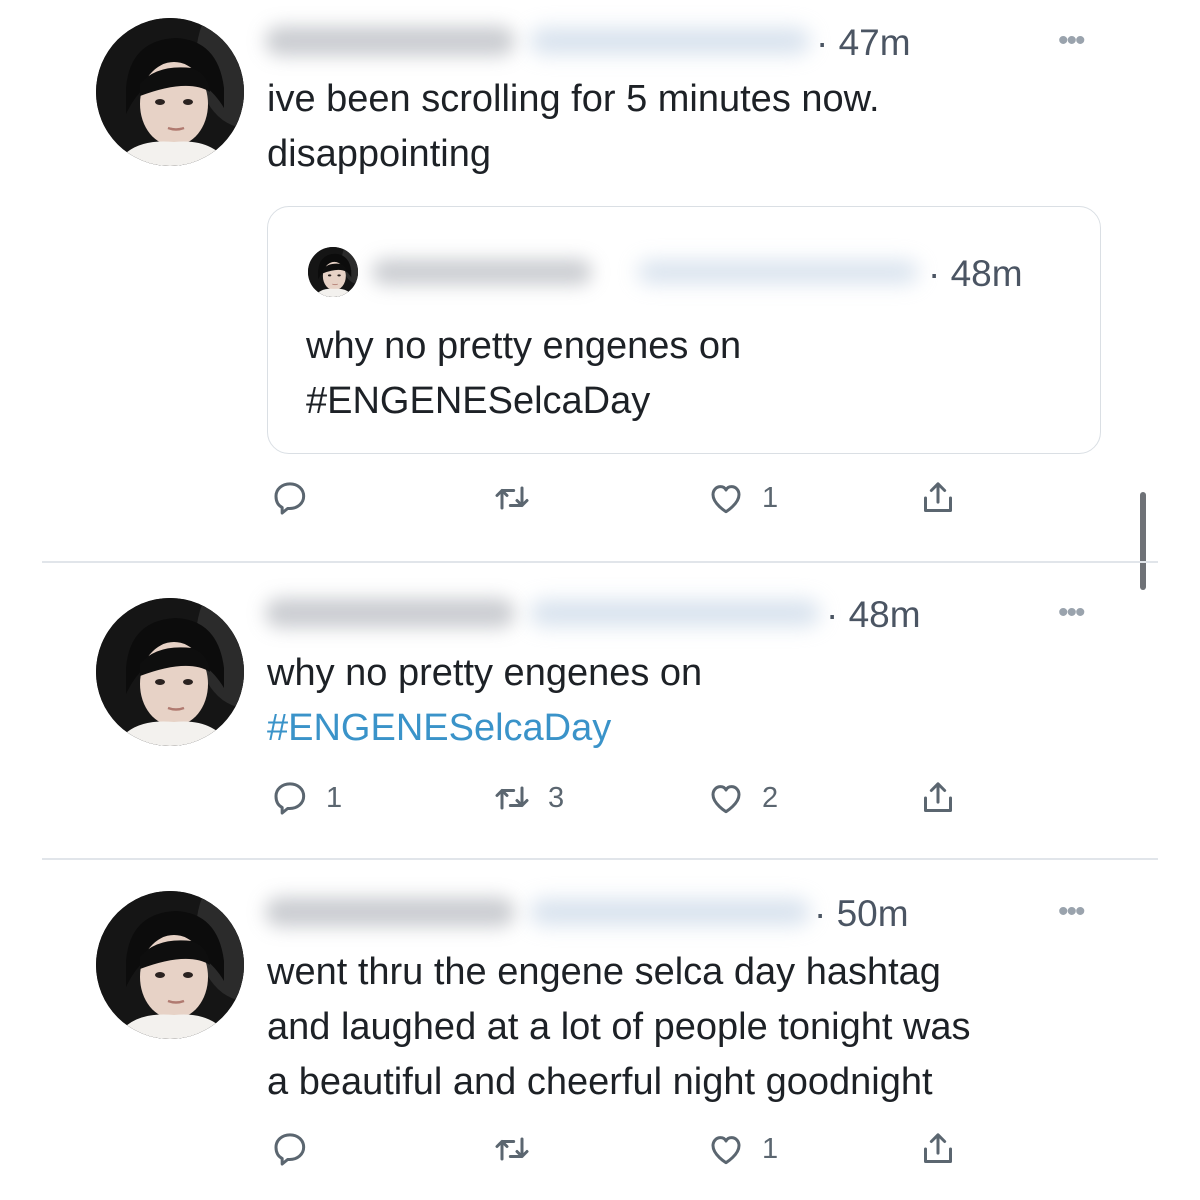  I want to click on tweet-time: · 50m, so click(861, 914).